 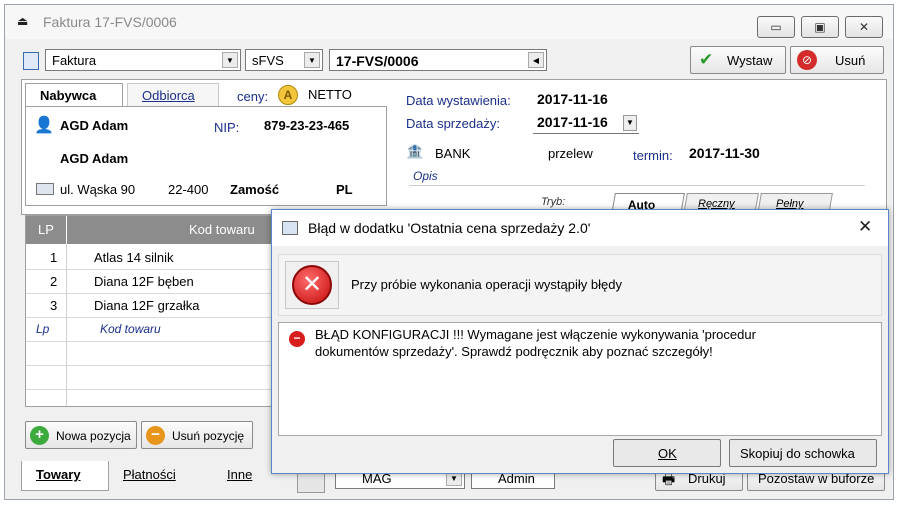 I want to click on document-number-field: 17-FVS/0006 ◀, so click(x=438, y=60).